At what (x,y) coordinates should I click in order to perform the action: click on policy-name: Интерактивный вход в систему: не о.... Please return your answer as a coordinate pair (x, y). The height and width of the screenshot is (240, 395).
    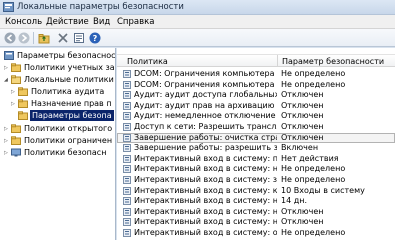
    Looking at the image, I should click on (205, 169).